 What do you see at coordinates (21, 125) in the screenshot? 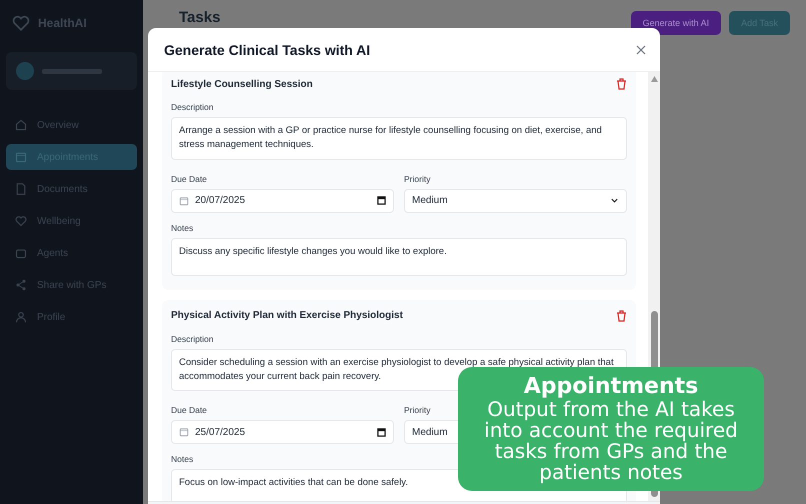
I see `home-icon` at bounding box center [21, 125].